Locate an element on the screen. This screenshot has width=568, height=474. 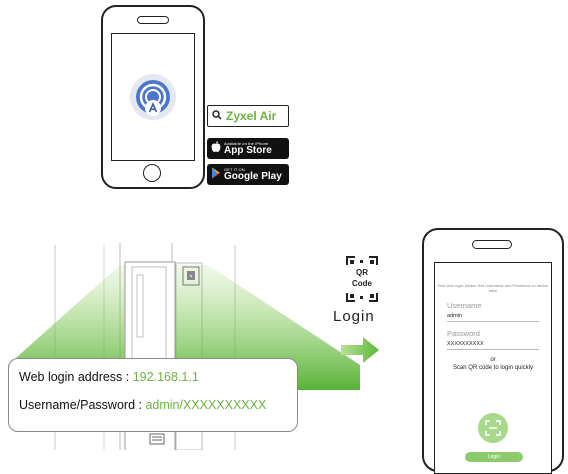
username-label: Username is located at coordinates (464, 305).